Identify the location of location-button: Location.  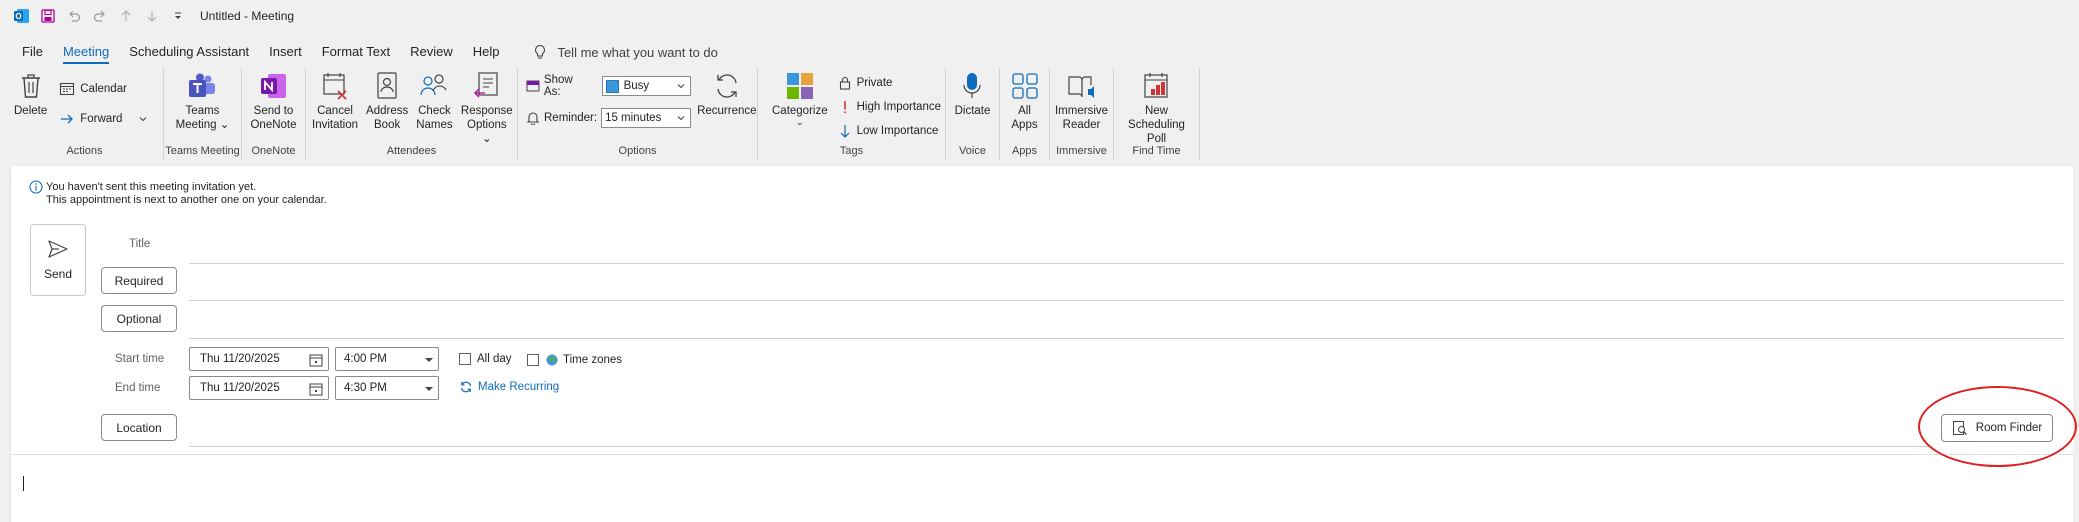
(139, 427).